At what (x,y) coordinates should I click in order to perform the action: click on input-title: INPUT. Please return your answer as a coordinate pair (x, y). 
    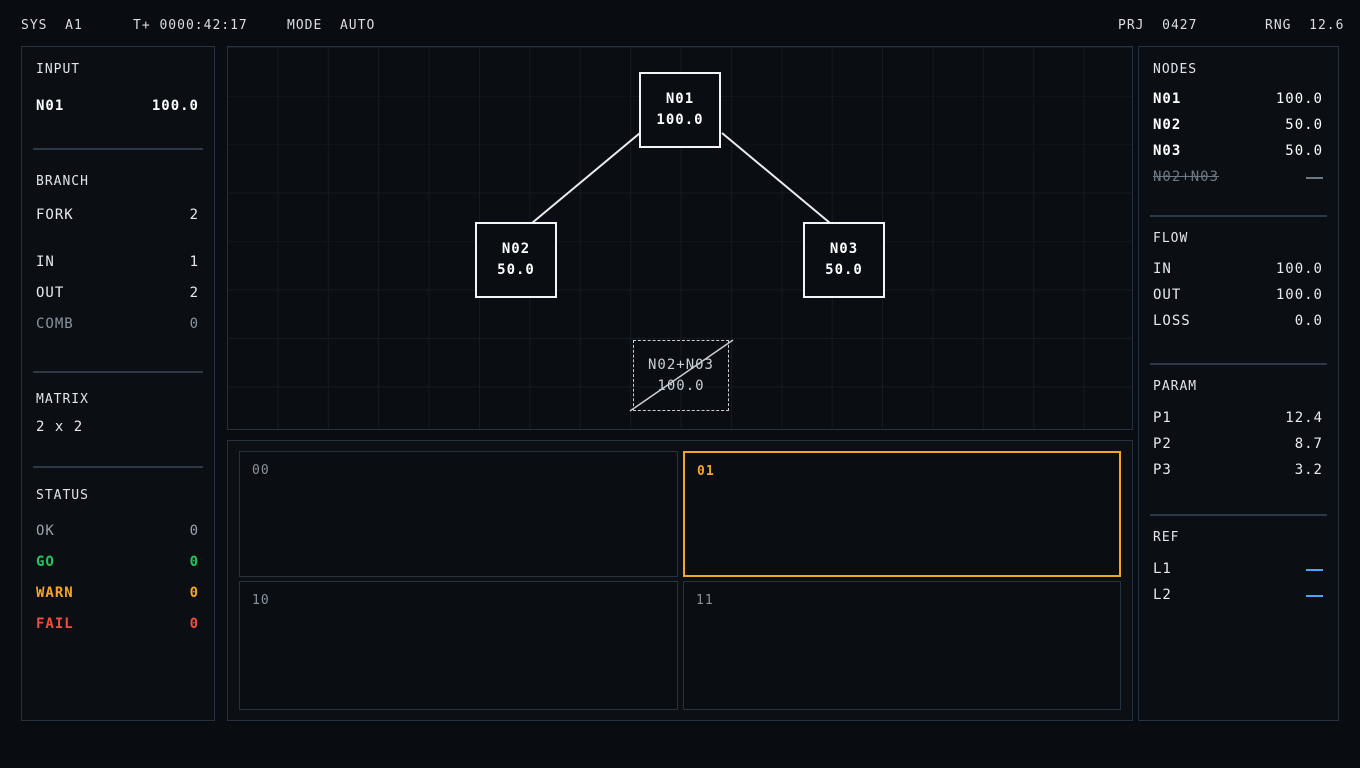
    Looking at the image, I should click on (58, 69).